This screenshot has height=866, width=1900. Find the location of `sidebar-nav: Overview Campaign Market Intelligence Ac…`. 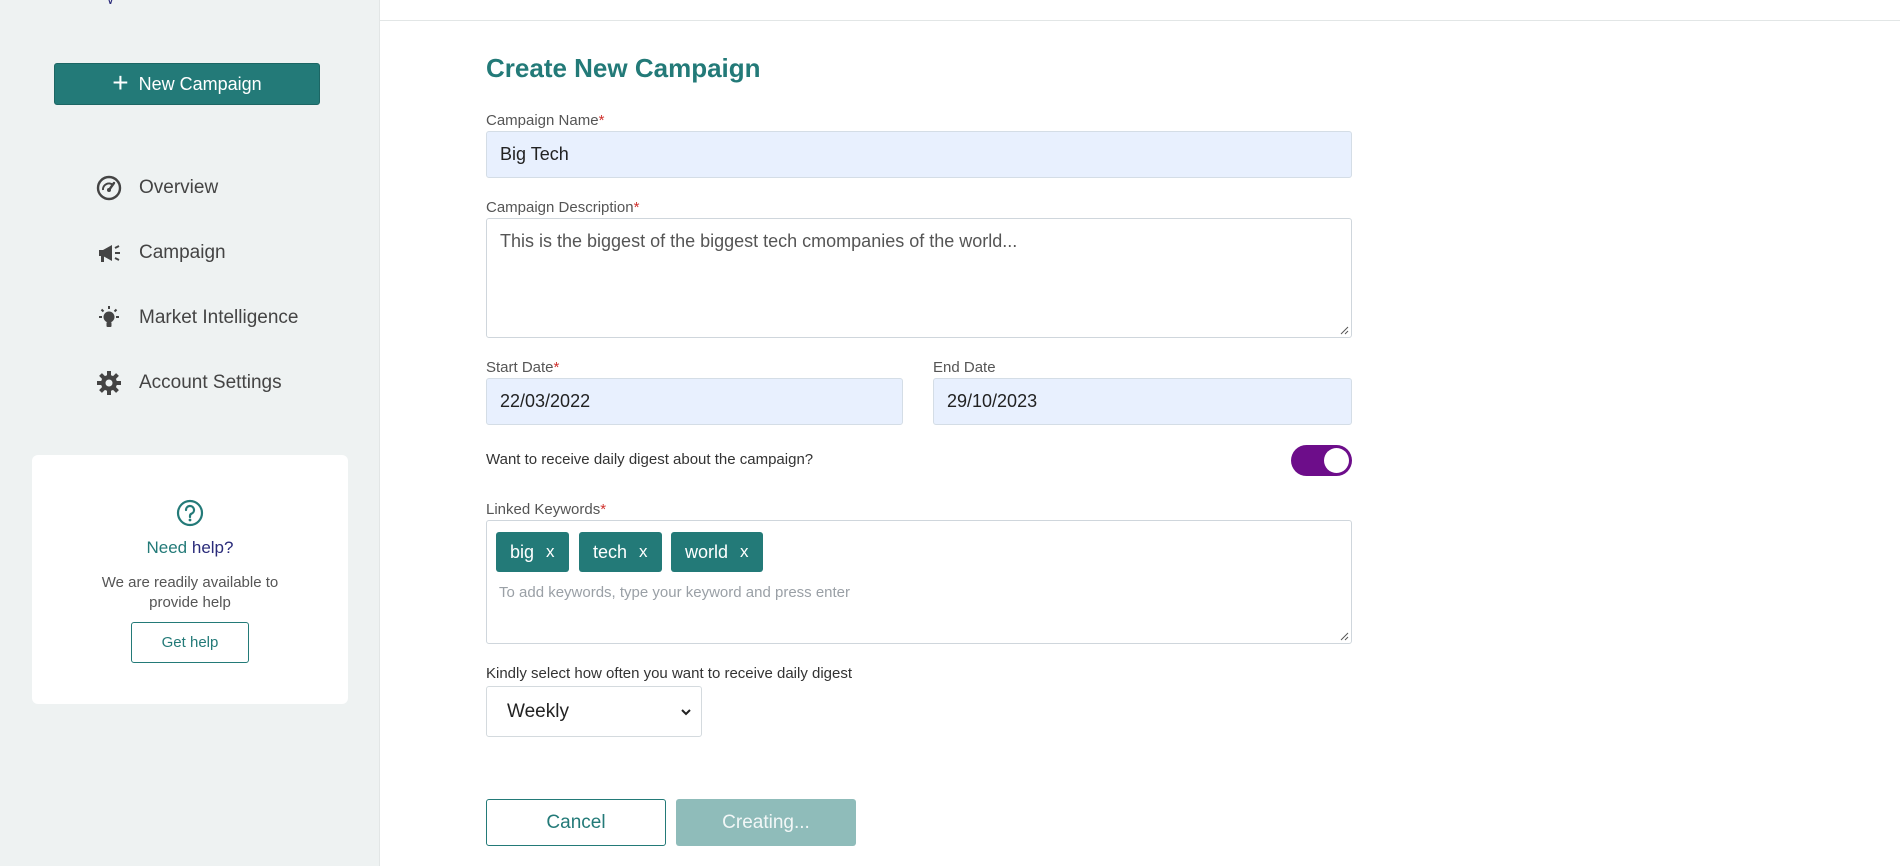

sidebar-nav: Overview Campaign Market Intelligence Ac… is located at coordinates (224, 285).